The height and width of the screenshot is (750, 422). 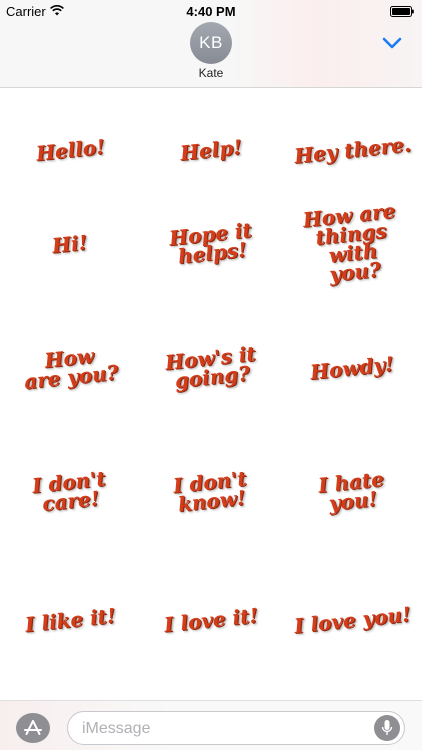 I want to click on sticker-hows-it-going: How's it going?, so click(x=211, y=368).